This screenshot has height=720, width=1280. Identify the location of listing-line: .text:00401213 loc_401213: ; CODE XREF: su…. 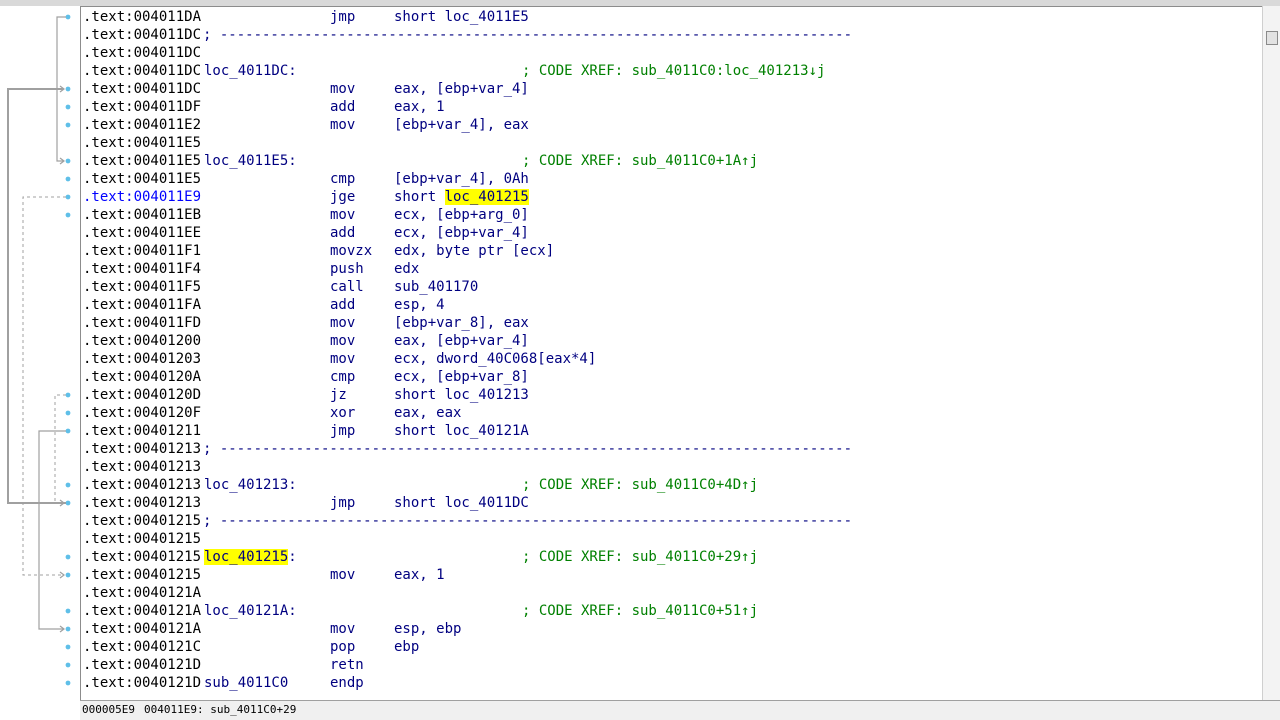
(668, 485).